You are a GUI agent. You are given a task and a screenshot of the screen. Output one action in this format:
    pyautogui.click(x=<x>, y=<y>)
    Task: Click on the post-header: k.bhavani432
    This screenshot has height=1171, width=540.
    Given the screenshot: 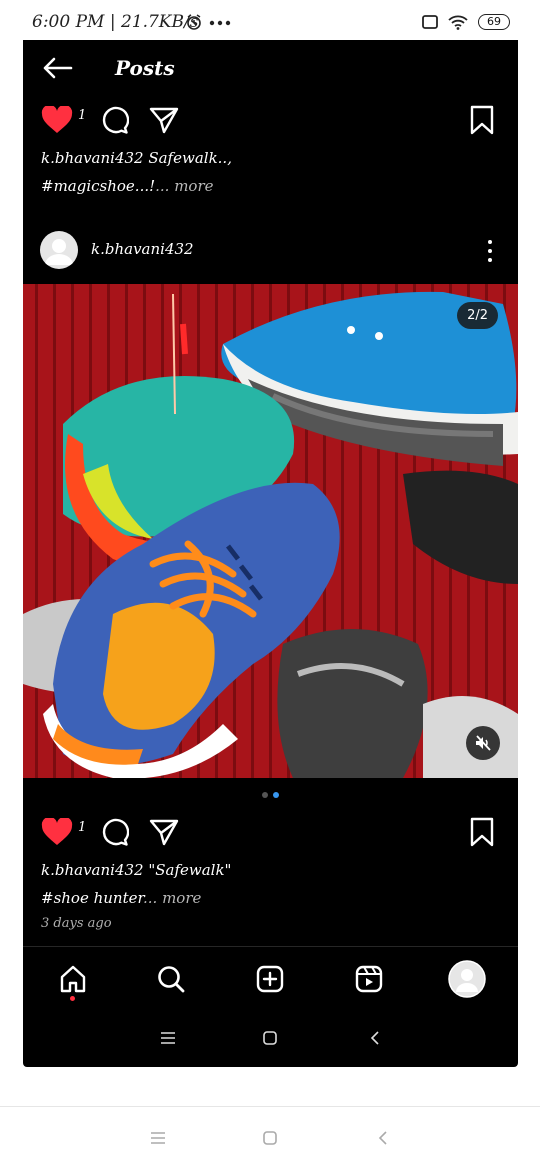 What is the action you would take?
    pyautogui.click(x=270, y=251)
    